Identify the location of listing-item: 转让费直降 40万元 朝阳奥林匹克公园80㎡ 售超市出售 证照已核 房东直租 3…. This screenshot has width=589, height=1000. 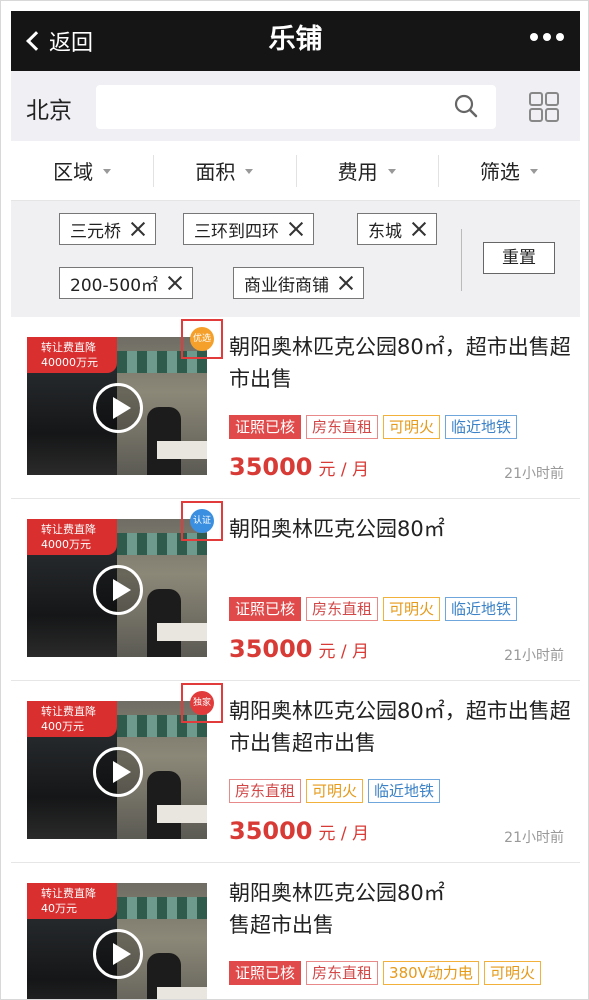
(295, 931).